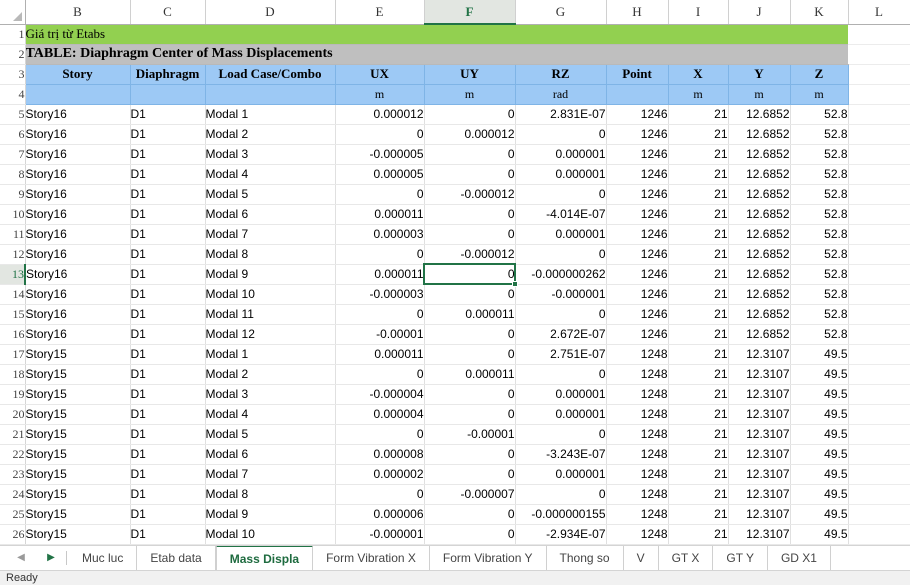  I want to click on cell-B23-story: Story15, so click(78, 474).